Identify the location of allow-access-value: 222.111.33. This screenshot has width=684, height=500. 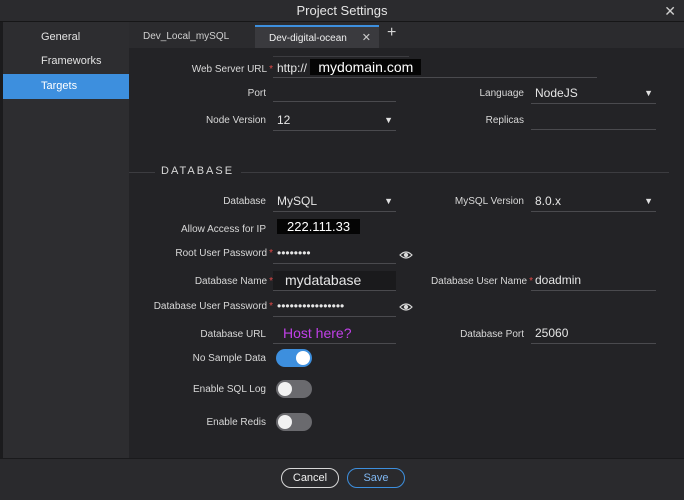
(319, 226).